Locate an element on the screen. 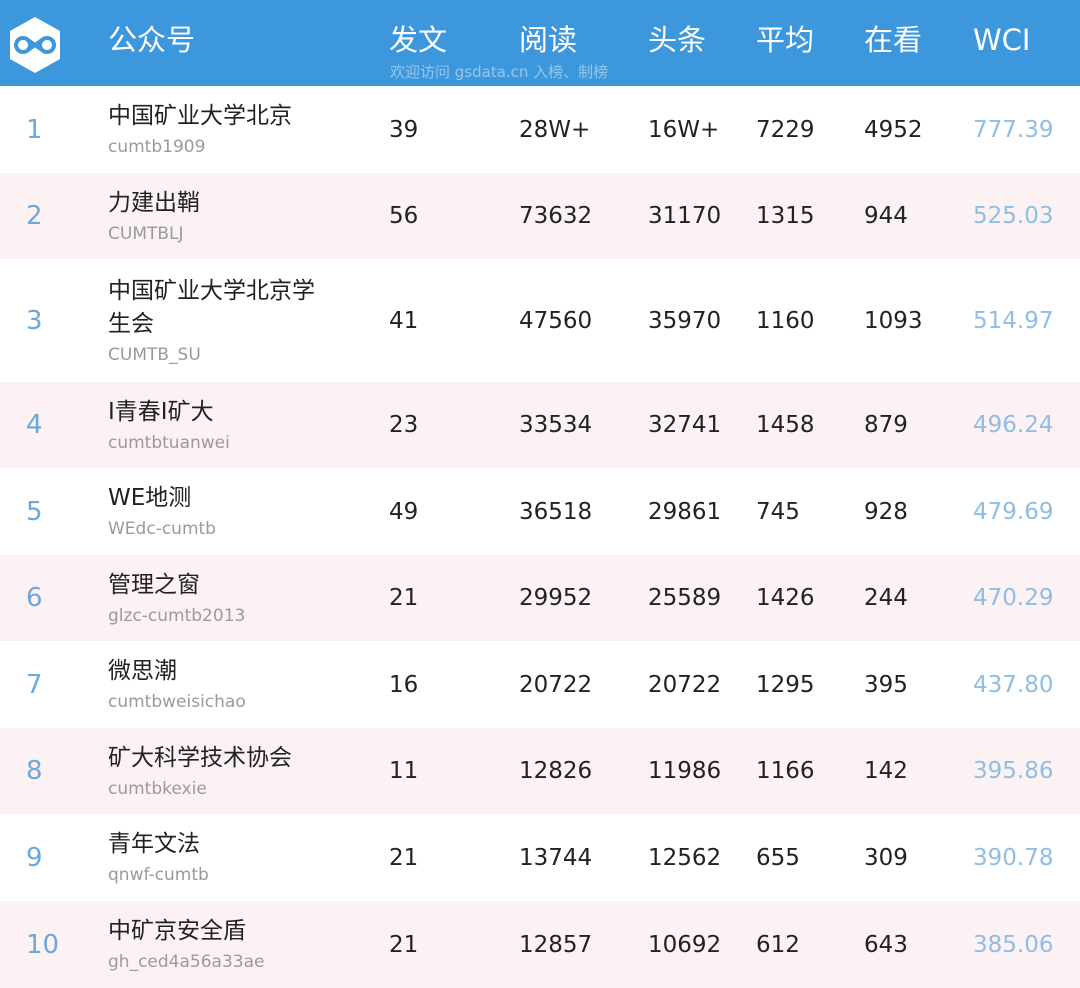 This screenshot has width=1080, height=988. looking-value: 643 is located at coordinates (886, 944).